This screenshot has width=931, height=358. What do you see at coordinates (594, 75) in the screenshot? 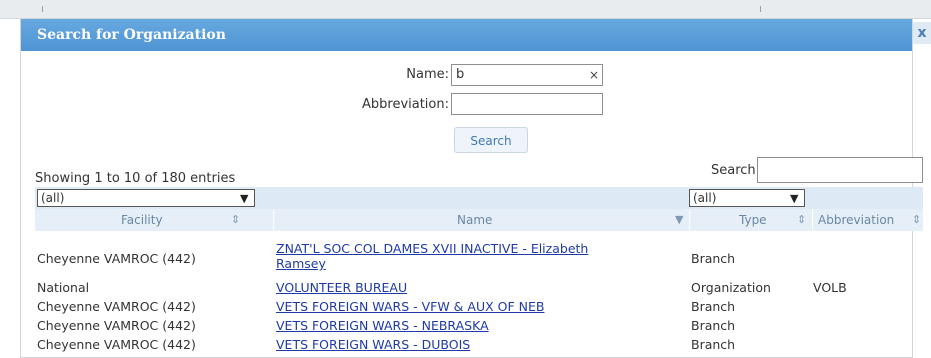
I see `clear-name-icon: ×` at bounding box center [594, 75].